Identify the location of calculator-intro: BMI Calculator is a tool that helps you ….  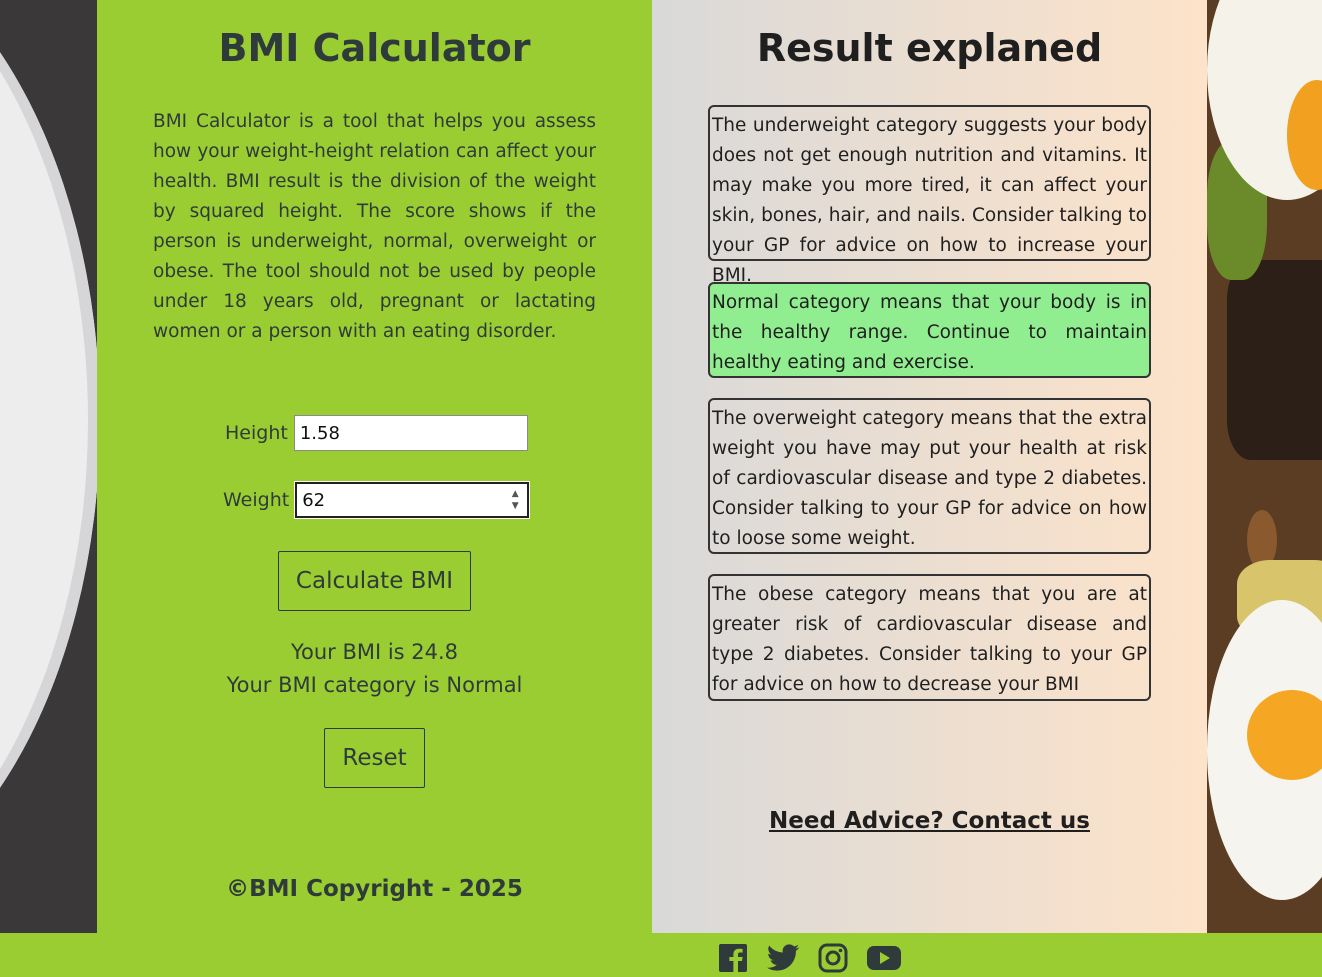
(374, 226).